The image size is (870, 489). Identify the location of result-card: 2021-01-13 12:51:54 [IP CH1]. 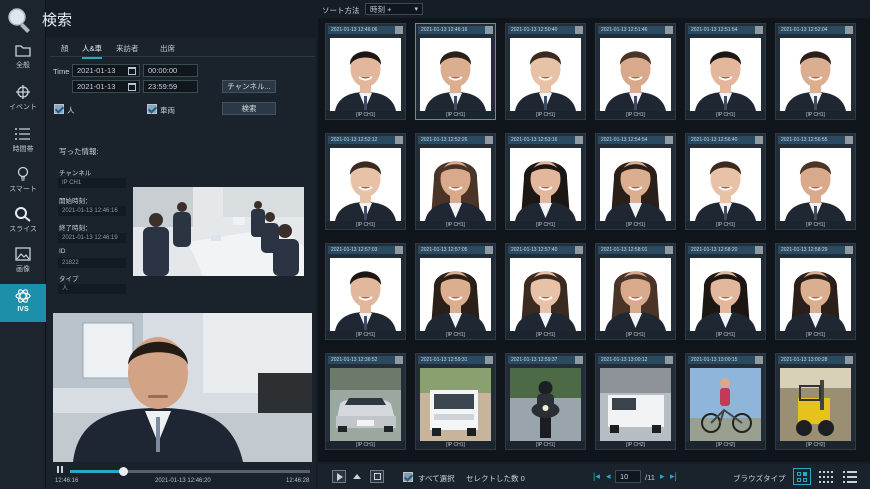
(725, 71).